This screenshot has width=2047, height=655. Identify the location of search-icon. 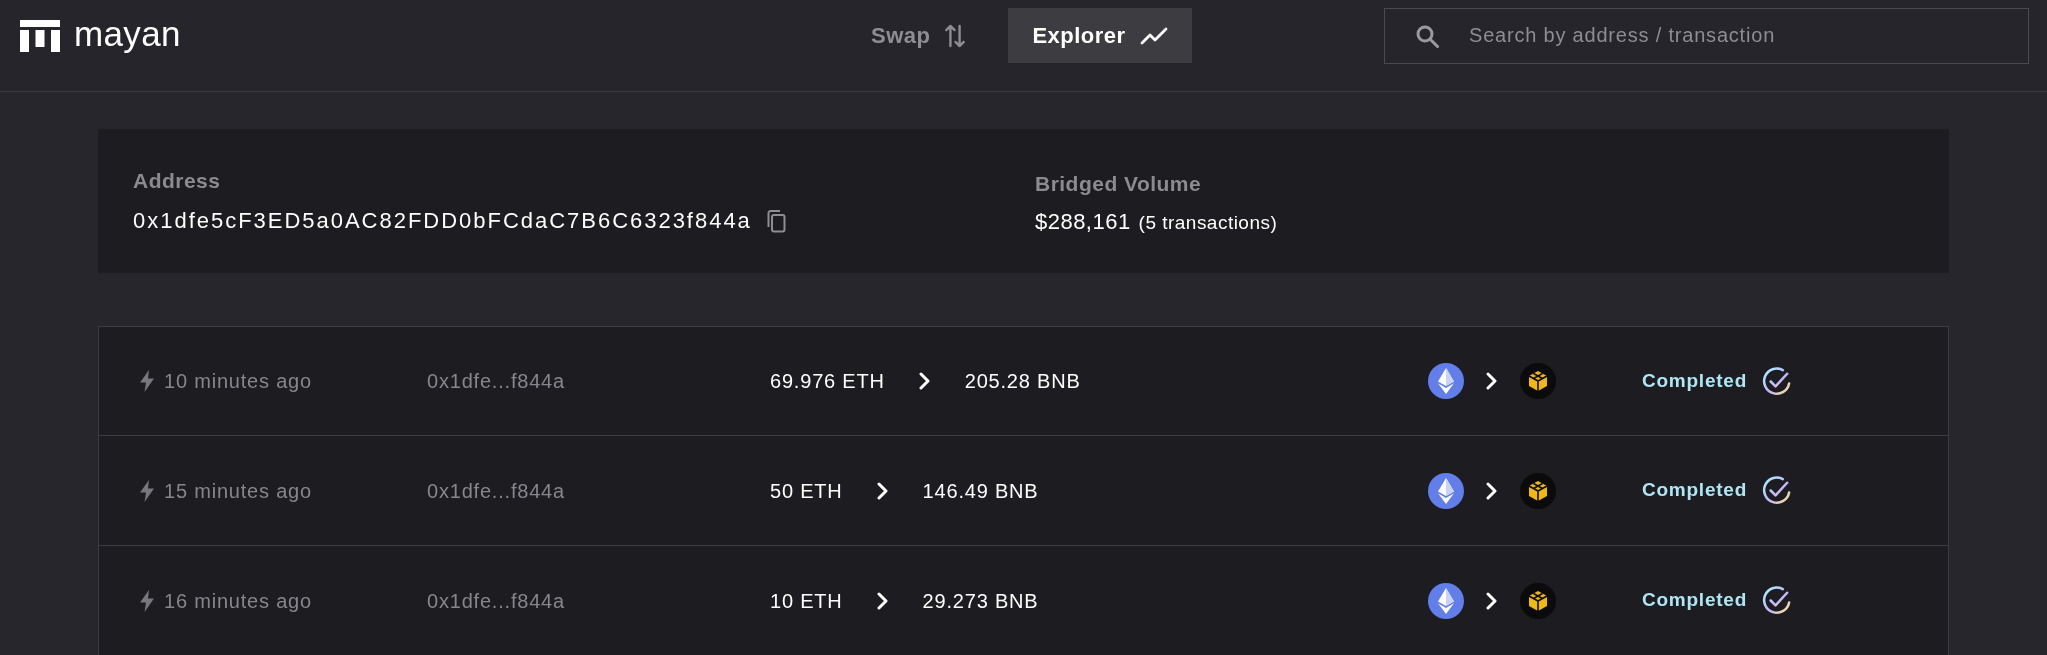
(1427, 35).